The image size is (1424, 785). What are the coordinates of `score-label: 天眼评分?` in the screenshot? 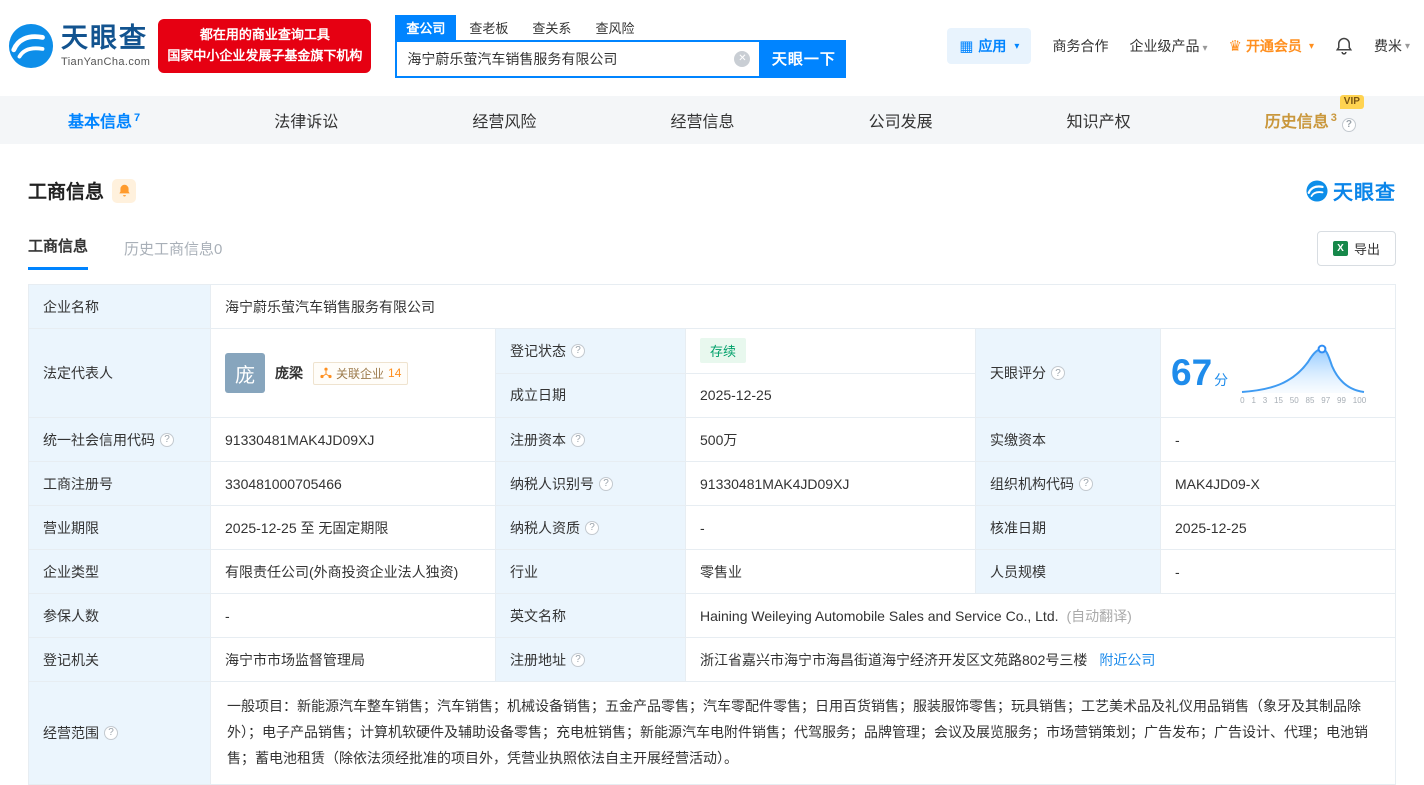 It's located at (1068, 373).